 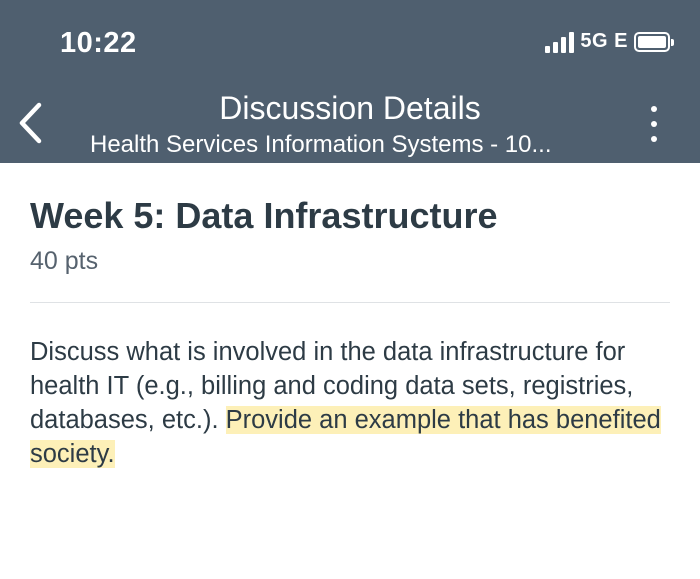 I want to click on divider, so click(x=350, y=302).